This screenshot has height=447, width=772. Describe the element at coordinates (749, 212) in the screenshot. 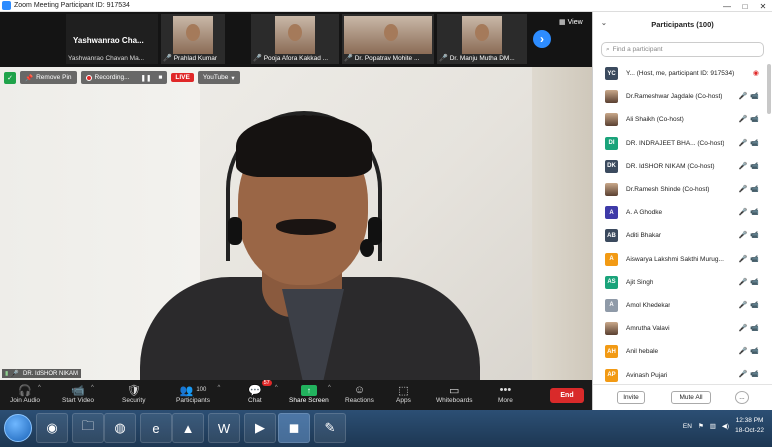

I see `participant-status-icons: 🎤 📹` at that location.